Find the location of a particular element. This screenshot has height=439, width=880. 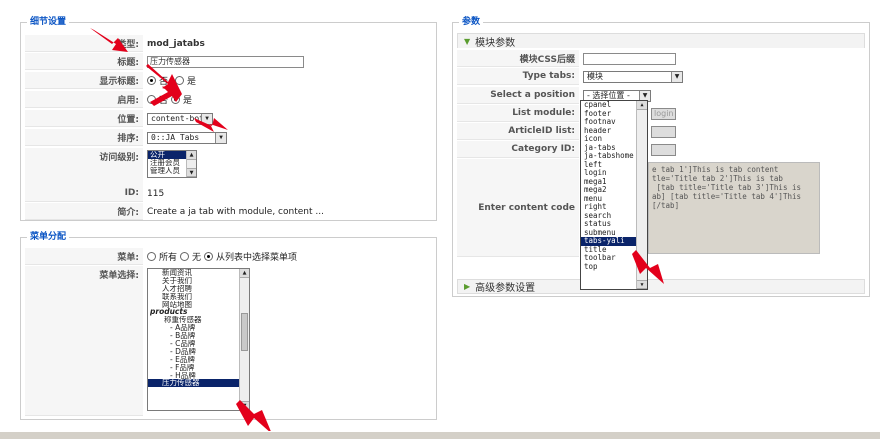

category-input is located at coordinates (663, 149).